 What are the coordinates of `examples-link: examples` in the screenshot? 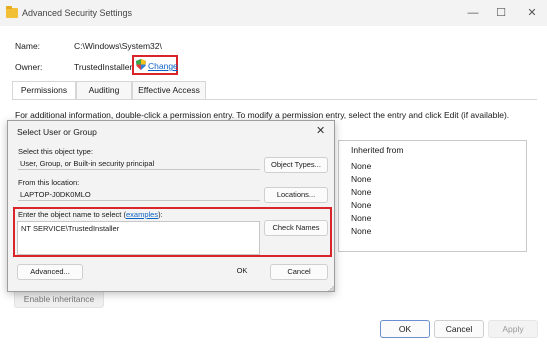 It's located at (142, 214).